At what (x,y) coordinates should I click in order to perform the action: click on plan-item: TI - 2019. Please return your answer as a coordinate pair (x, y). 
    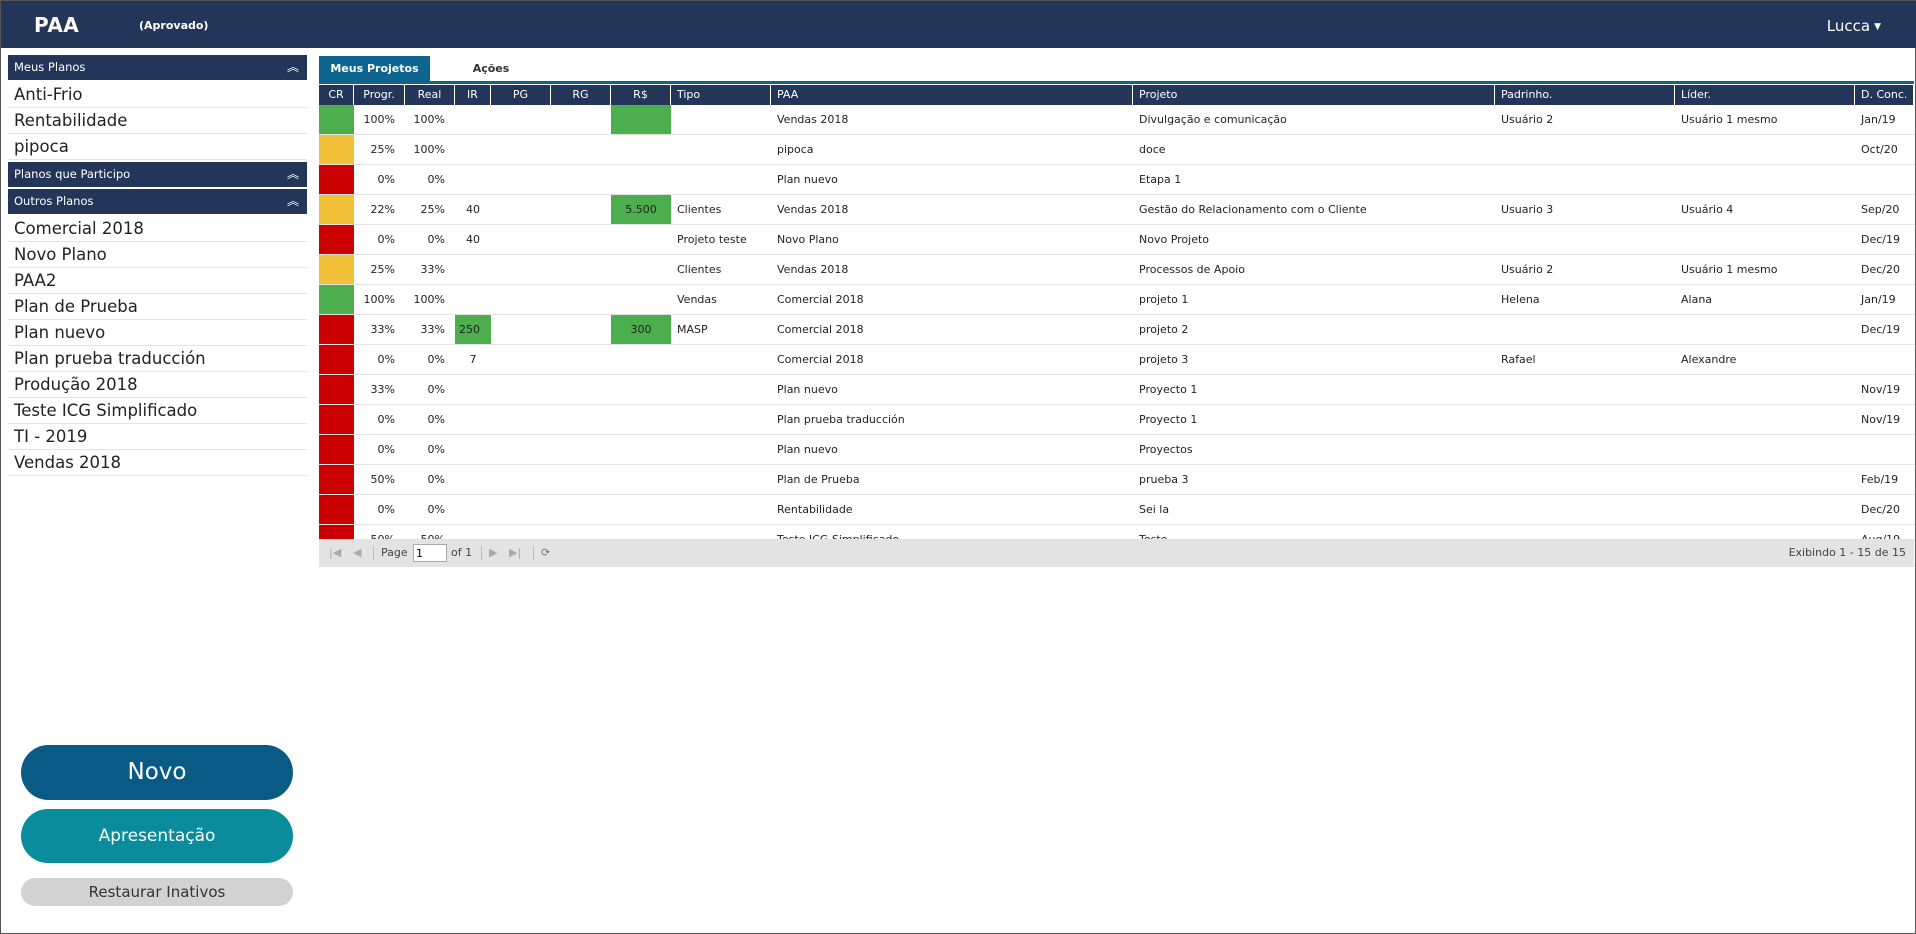
    Looking at the image, I should click on (157, 437).